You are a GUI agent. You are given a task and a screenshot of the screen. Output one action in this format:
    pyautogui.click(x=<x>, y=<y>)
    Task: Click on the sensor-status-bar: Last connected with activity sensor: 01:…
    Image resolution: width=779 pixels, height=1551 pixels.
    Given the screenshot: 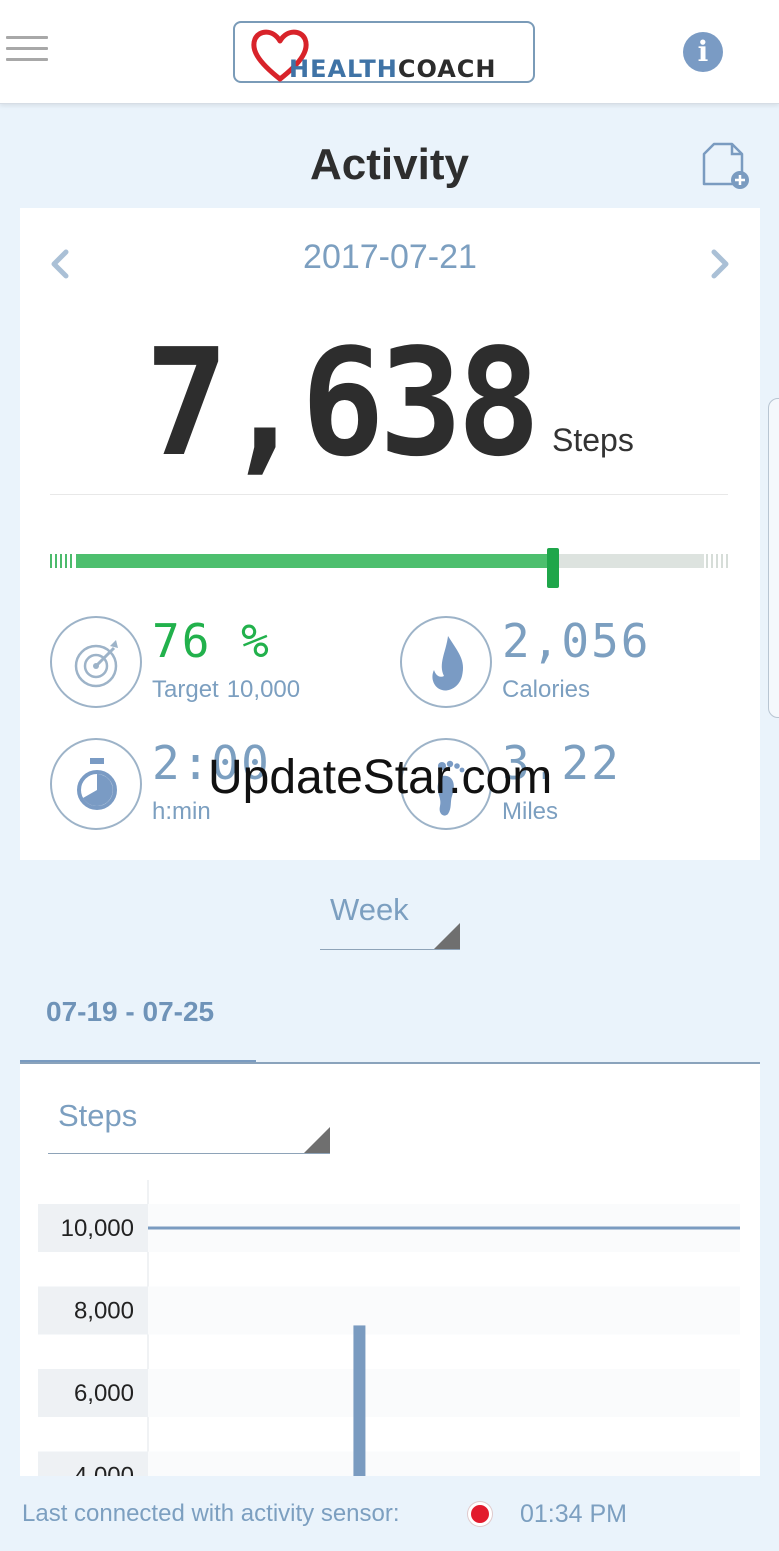 What is the action you would take?
    pyautogui.click(x=389, y=1513)
    